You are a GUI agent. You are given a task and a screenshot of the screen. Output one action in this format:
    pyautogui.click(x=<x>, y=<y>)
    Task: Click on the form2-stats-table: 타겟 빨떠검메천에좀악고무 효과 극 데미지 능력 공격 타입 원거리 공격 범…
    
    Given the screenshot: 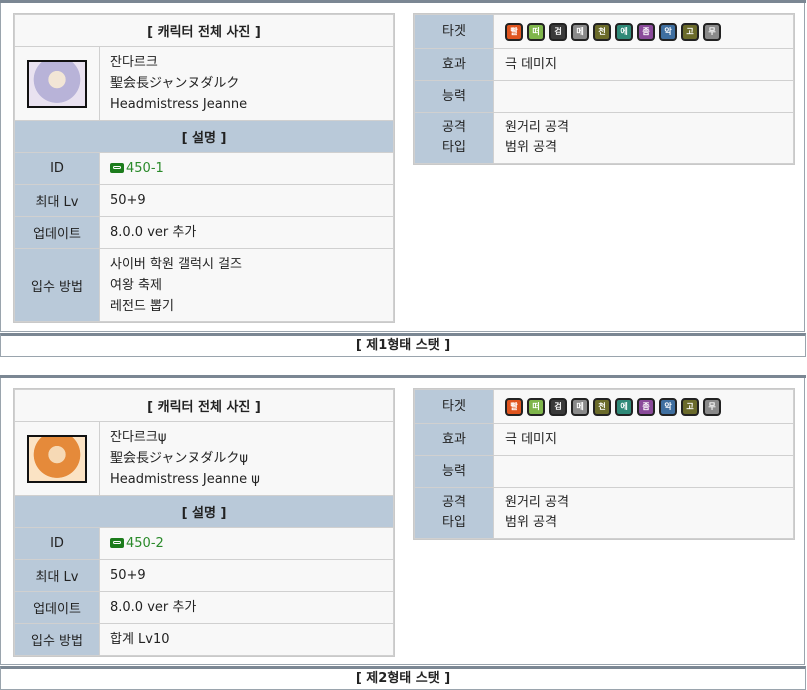 What is the action you would take?
    pyautogui.click(x=604, y=464)
    